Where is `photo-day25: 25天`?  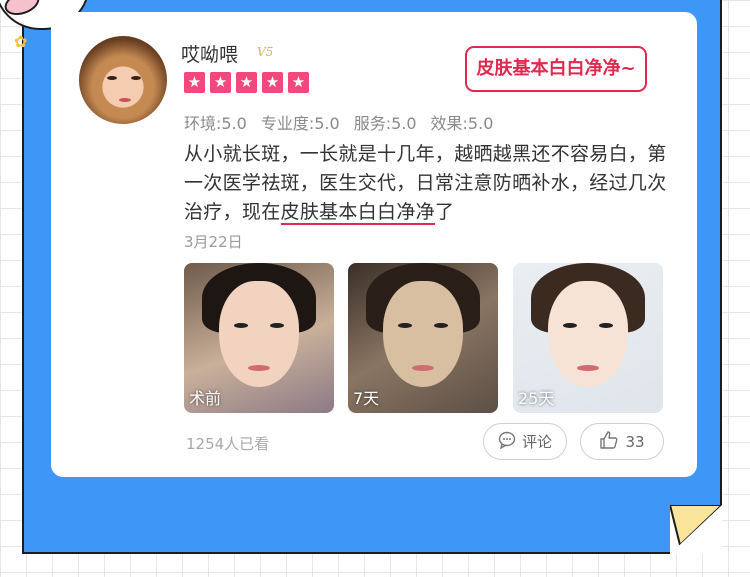
photo-day25: 25天 is located at coordinates (588, 338).